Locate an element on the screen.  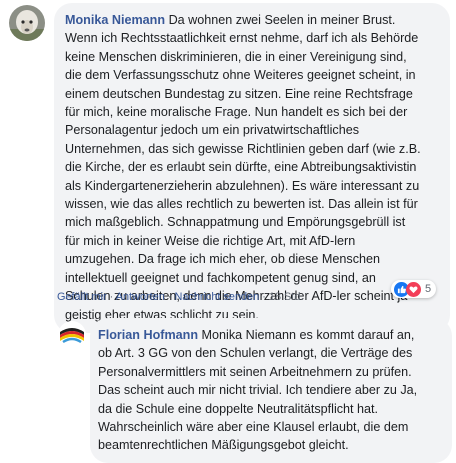
sheep-photo-icon is located at coordinates (27, 23).